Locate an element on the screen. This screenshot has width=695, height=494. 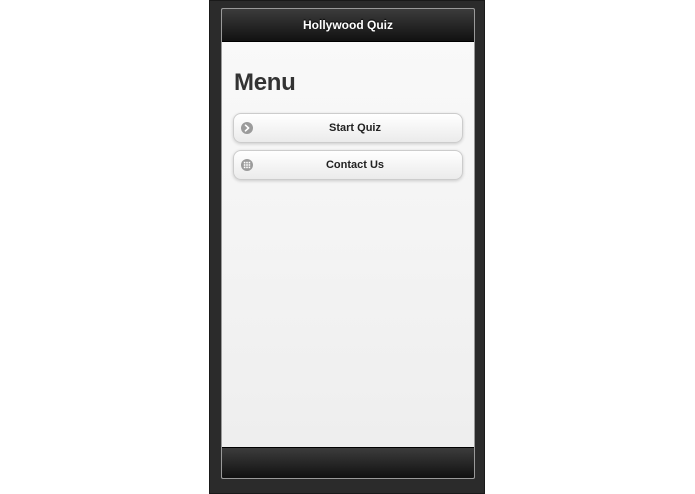
start-quiz-button: Start Quiz is located at coordinates (348, 128).